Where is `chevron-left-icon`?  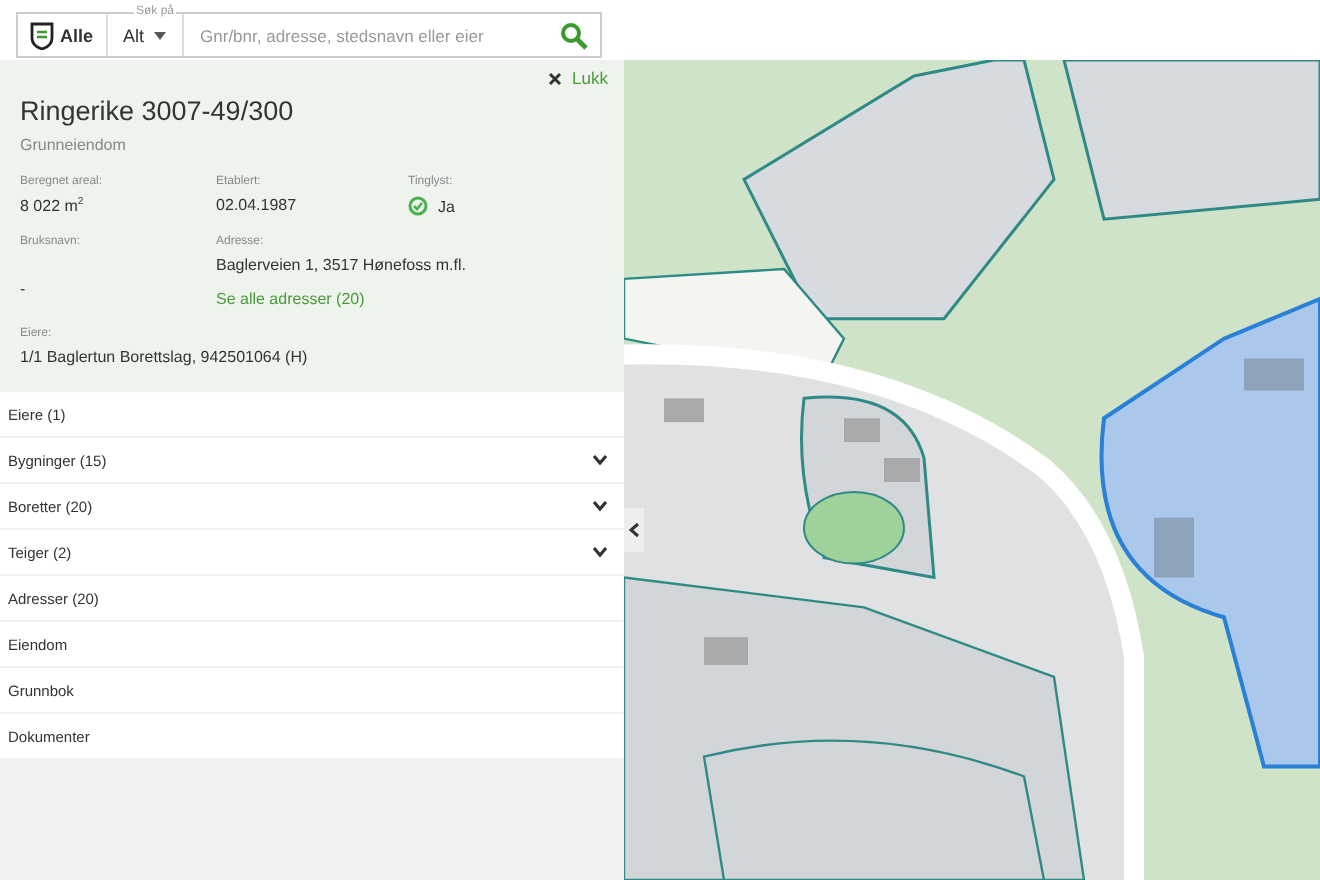 chevron-left-icon is located at coordinates (634, 530).